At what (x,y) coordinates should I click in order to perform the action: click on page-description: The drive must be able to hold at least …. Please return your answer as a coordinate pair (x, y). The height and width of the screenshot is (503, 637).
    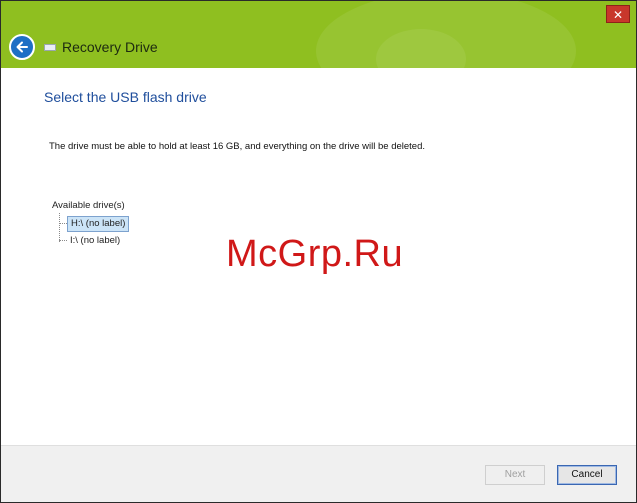
    Looking at the image, I should click on (237, 146).